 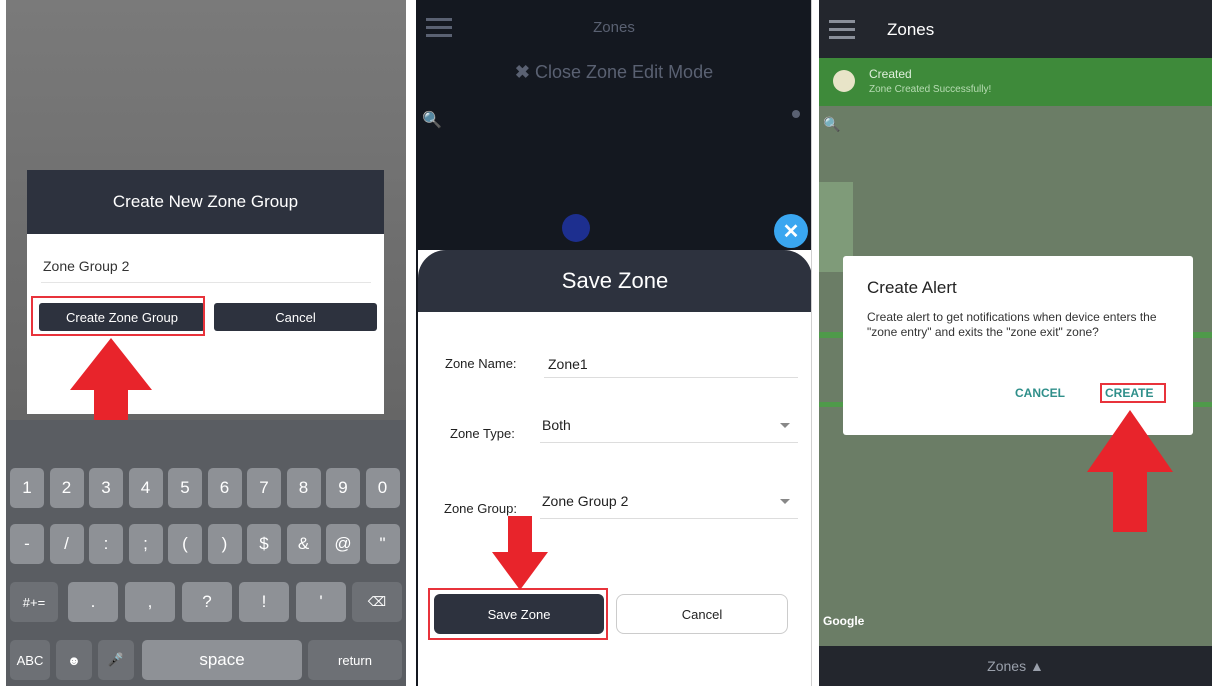 I want to click on keyboard-key: ,, so click(x=150, y=602).